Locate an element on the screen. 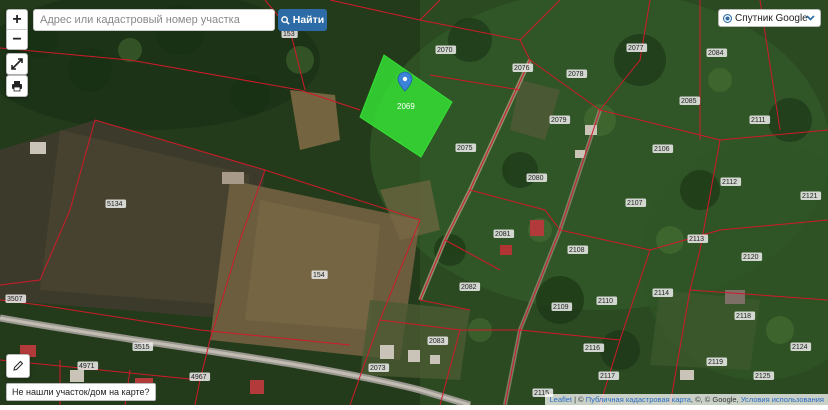 The height and width of the screenshot is (410, 828). parcel-label: 2120 is located at coordinates (751, 257).